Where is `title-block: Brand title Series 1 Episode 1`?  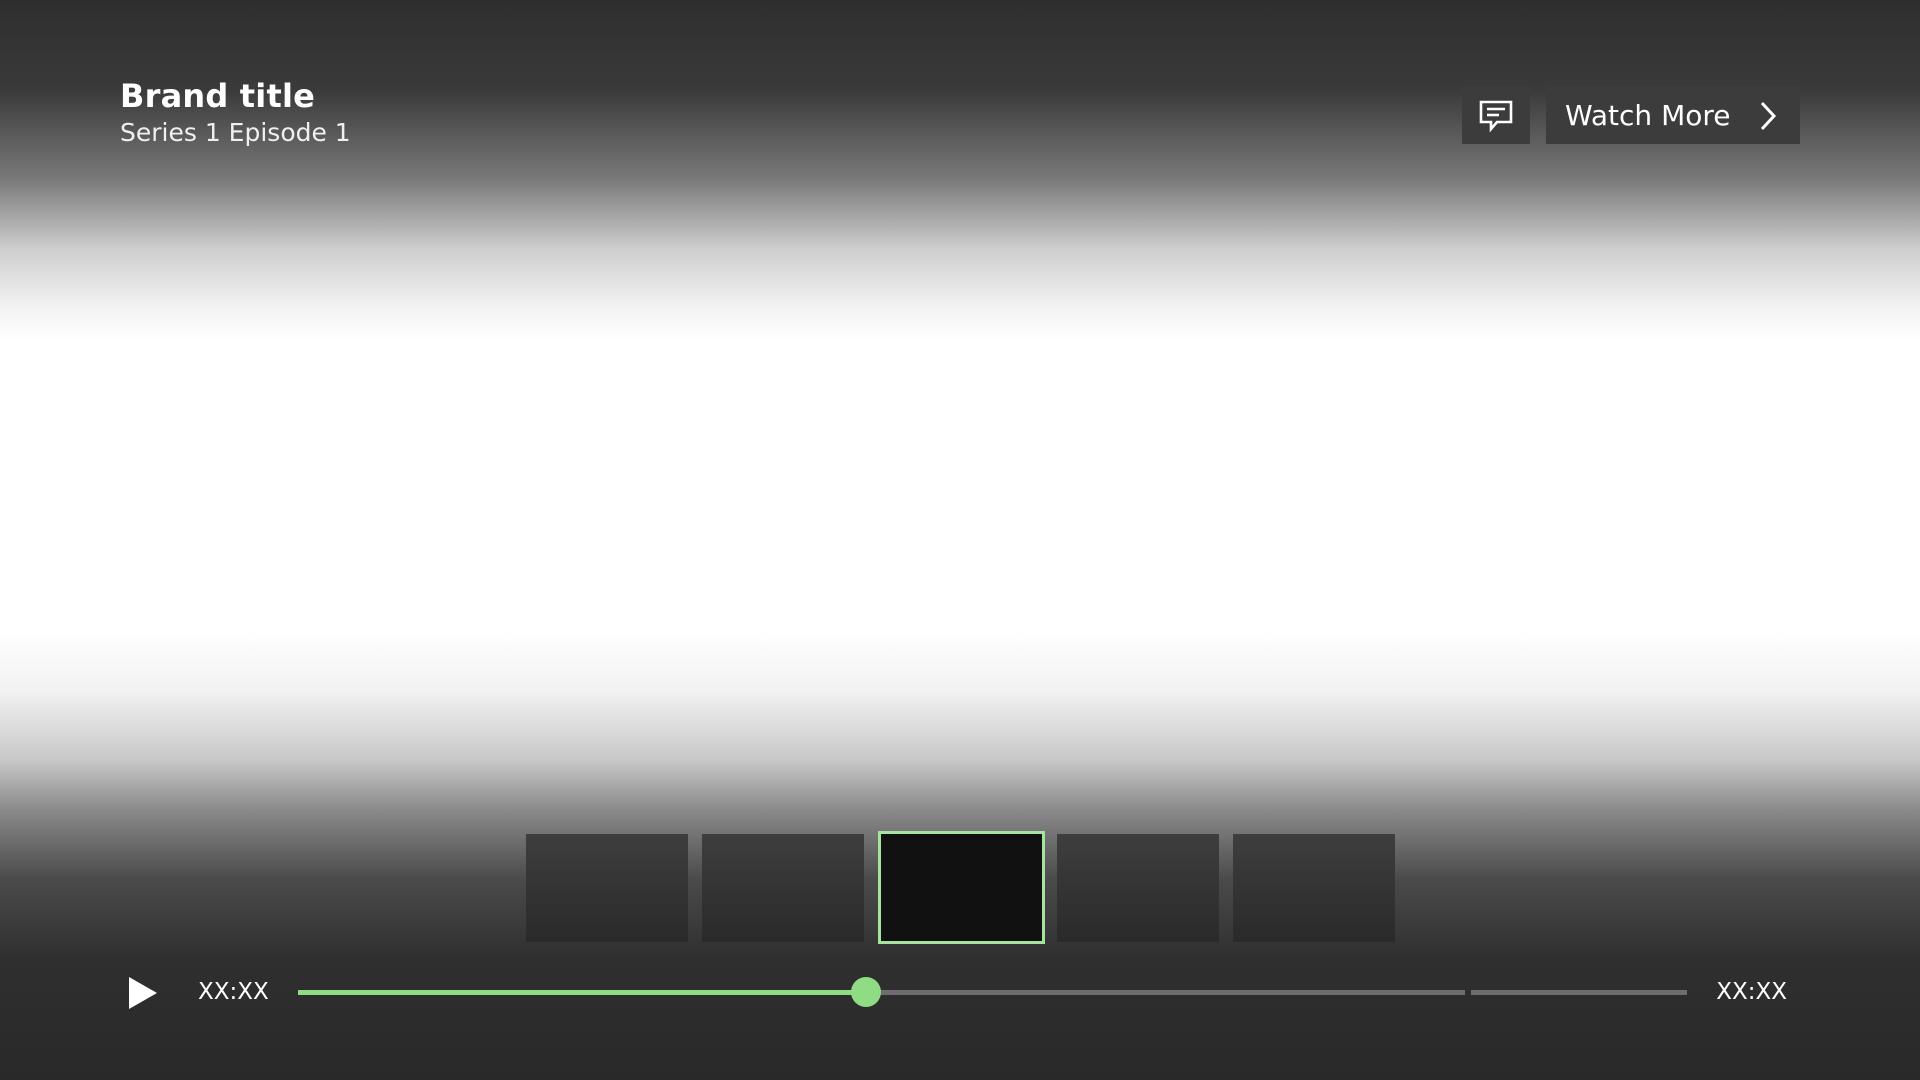
title-block: Brand title Series 1 Episode 1 is located at coordinates (235, 113).